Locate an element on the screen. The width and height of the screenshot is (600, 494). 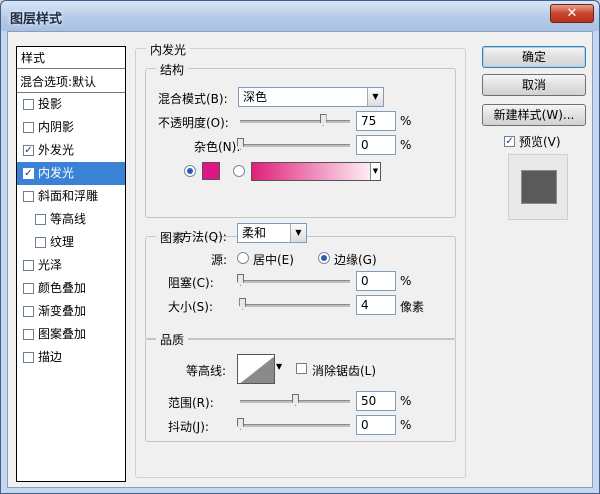
preview-checkbox: ✓ is located at coordinates (509, 141).